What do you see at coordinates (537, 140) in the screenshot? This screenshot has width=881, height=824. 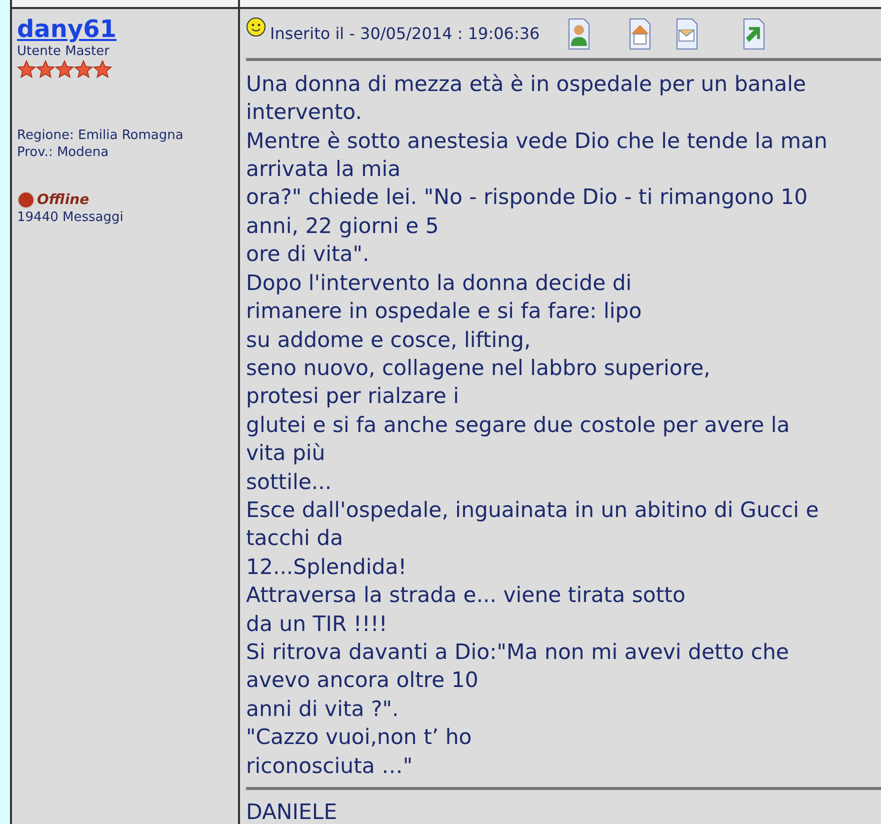 I see `post-text-line: Mentre è sotto anestesia vede Dio che le tende la man` at bounding box center [537, 140].